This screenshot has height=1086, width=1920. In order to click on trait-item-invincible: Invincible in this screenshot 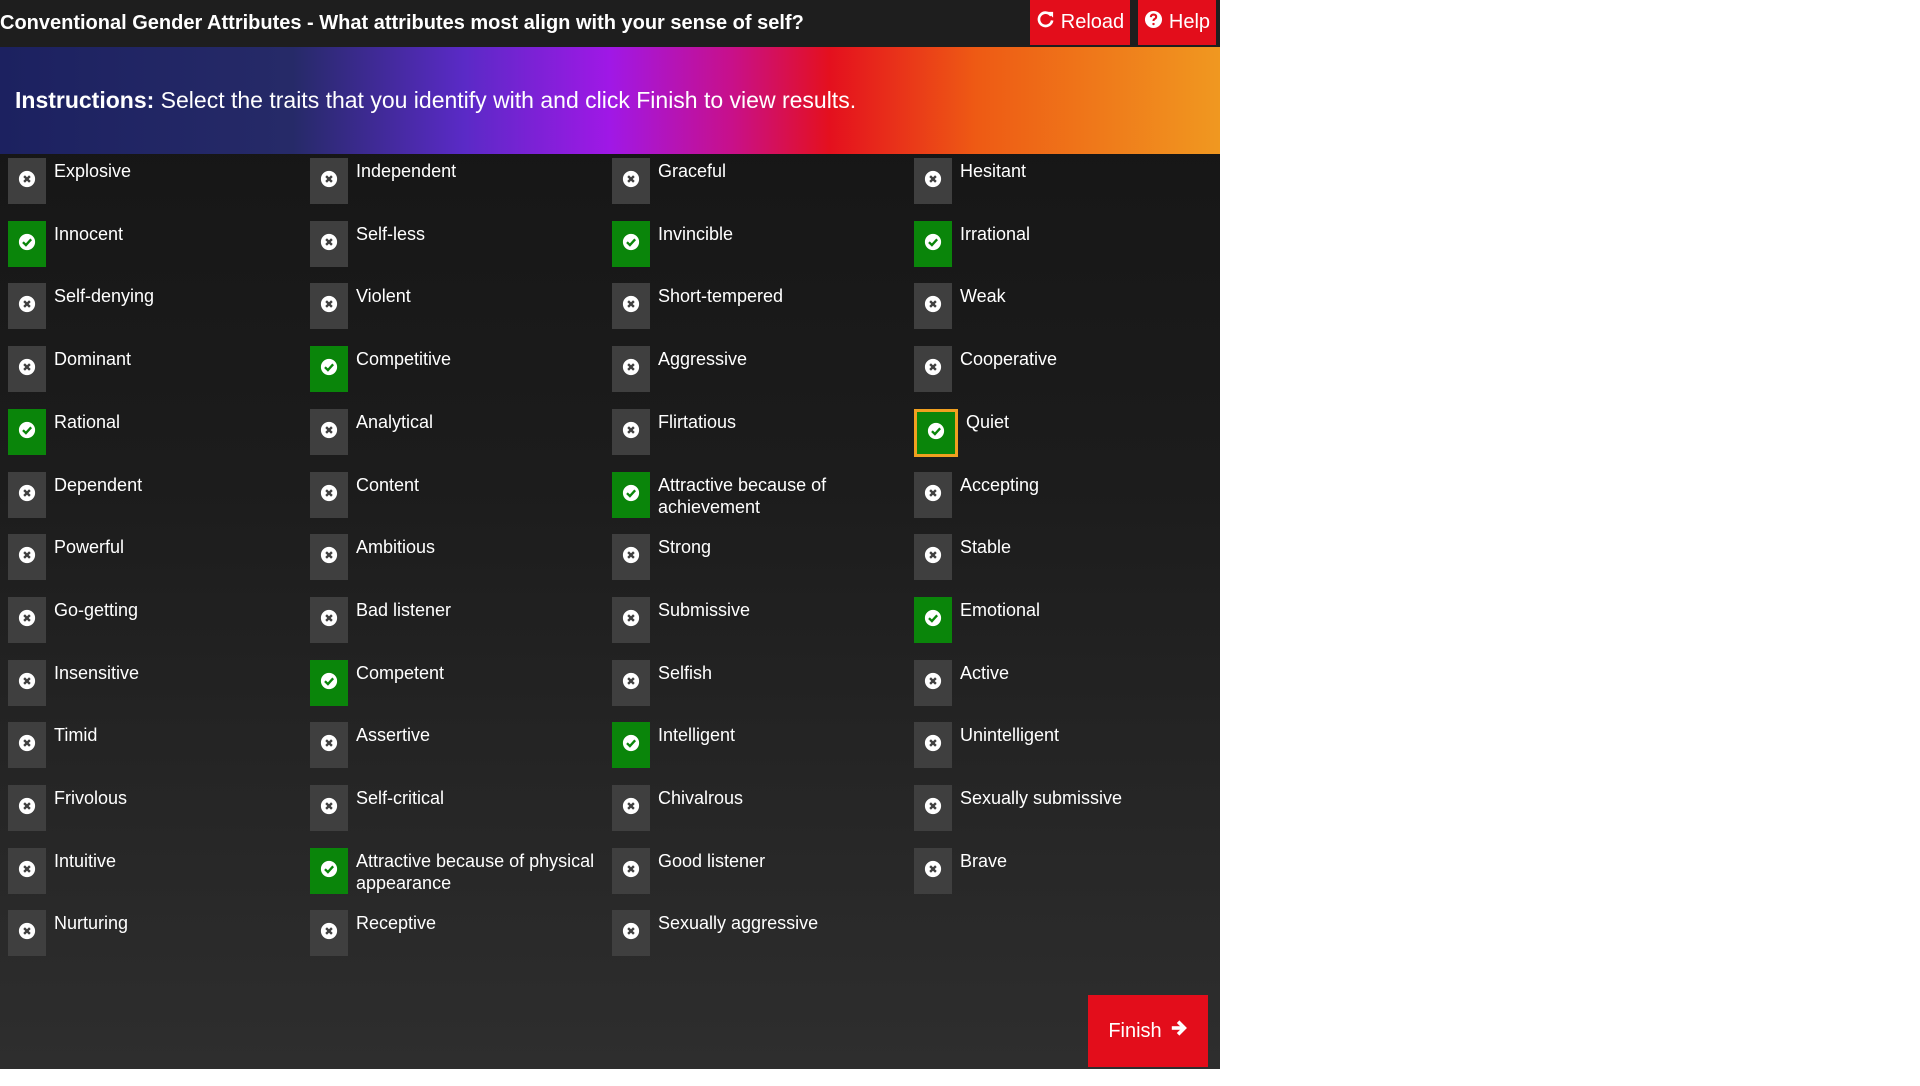, I will do `click(762, 252)`.